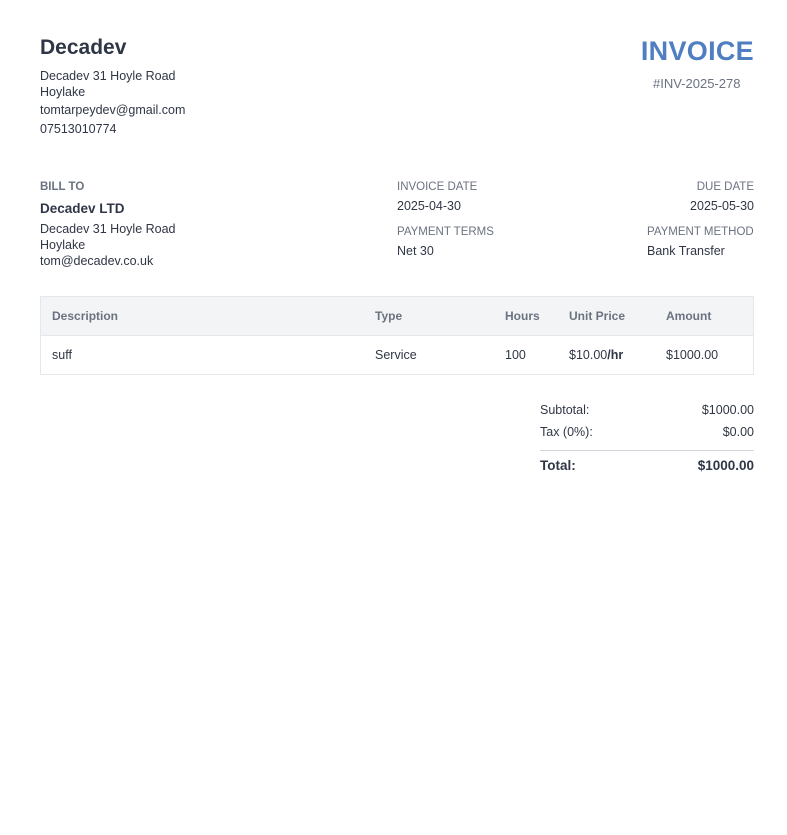 The width and height of the screenshot is (787, 835). Describe the element at coordinates (515, 355) in the screenshot. I see `row-hours: 100` at that location.